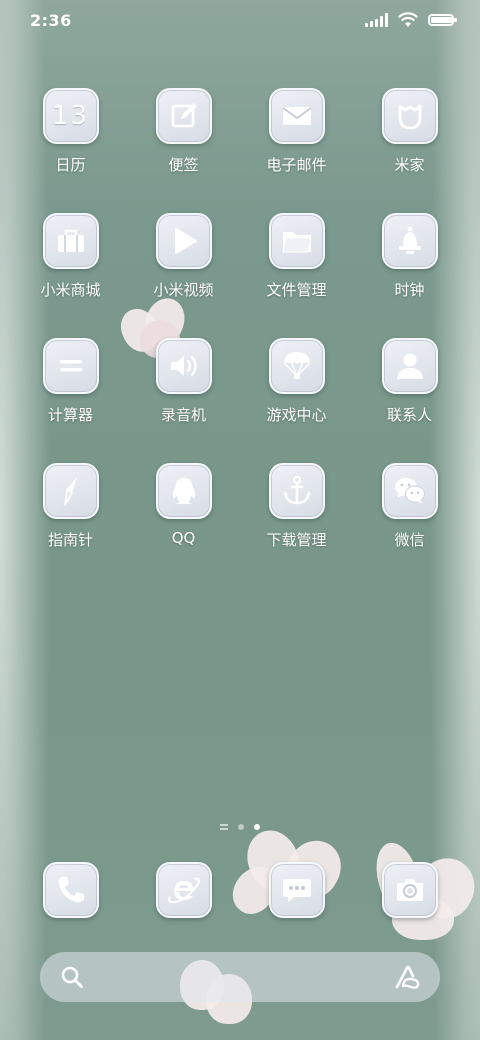  What do you see at coordinates (296, 540) in the screenshot?
I see `app-label: 下载管理` at bounding box center [296, 540].